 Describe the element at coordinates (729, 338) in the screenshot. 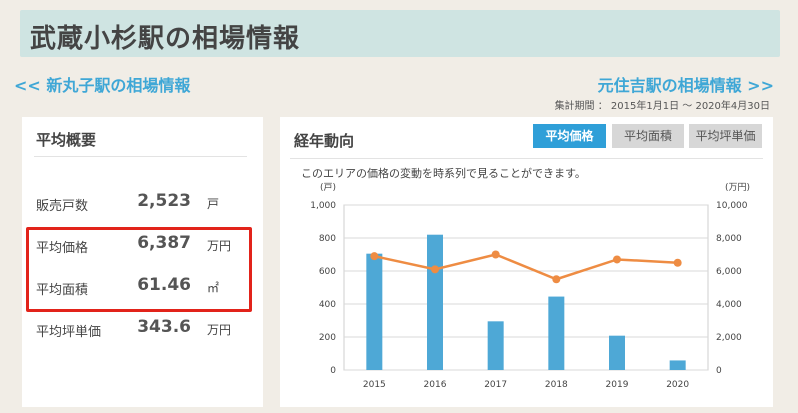

I see `right-tick-label: 2,000` at that location.